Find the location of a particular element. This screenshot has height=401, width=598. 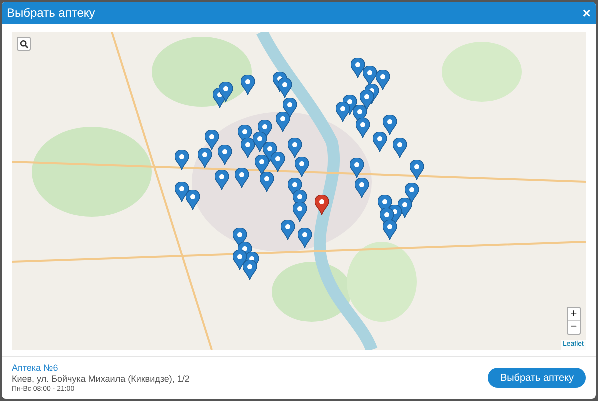

pharmacy-address: Киев, ул. Бойчука Михаила (Киквидзе), 1/2 is located at coordinates (101, 379).